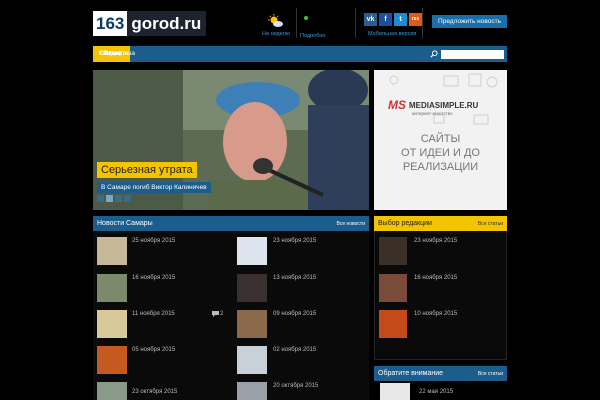  Describe the element at coordinates (231, 223) in the screenshot. I see `news-section-header: Новости Самары Все новости` at that location.